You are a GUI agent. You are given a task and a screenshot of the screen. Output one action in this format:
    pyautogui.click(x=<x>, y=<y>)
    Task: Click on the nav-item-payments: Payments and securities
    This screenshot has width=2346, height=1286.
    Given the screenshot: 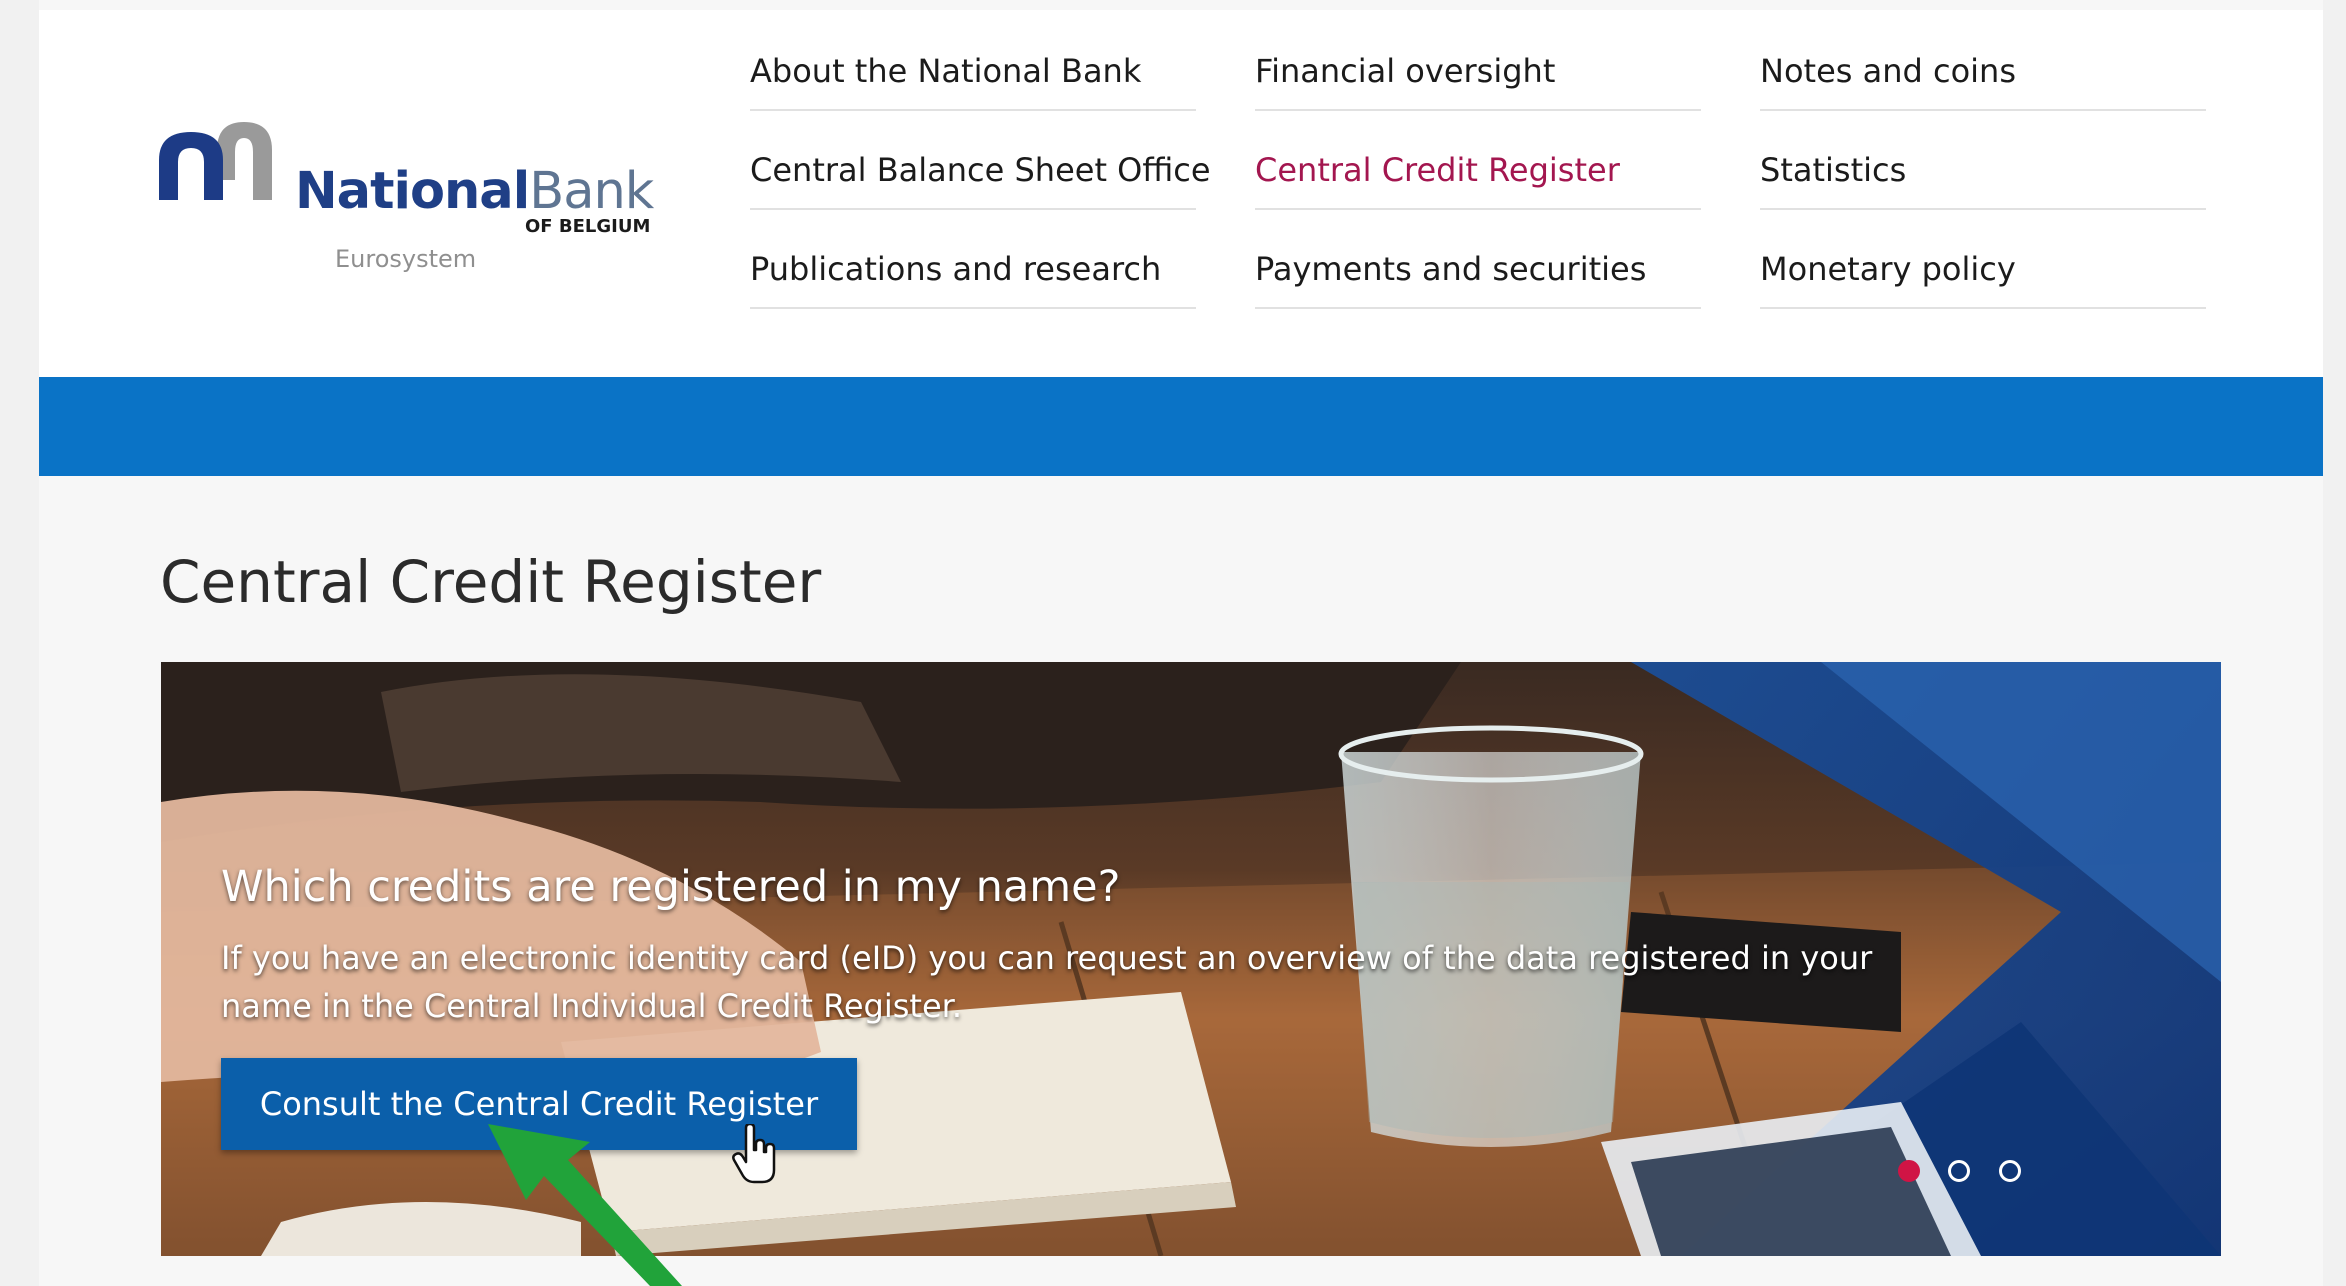 What is the action you would take?
    pyautogui.click(x=1478, y=258)
    